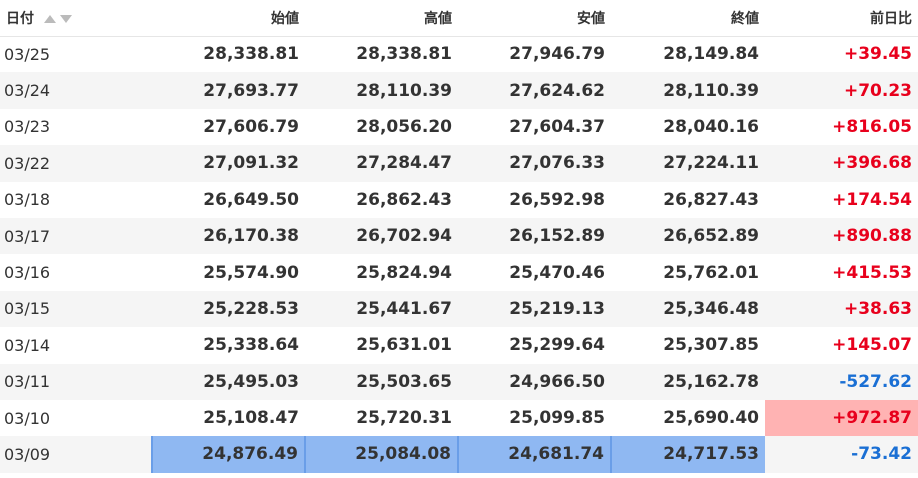 The height and width of the screenshot is (478, 918). I want to click on cell-high: 28,056.20, so click(404, 126).